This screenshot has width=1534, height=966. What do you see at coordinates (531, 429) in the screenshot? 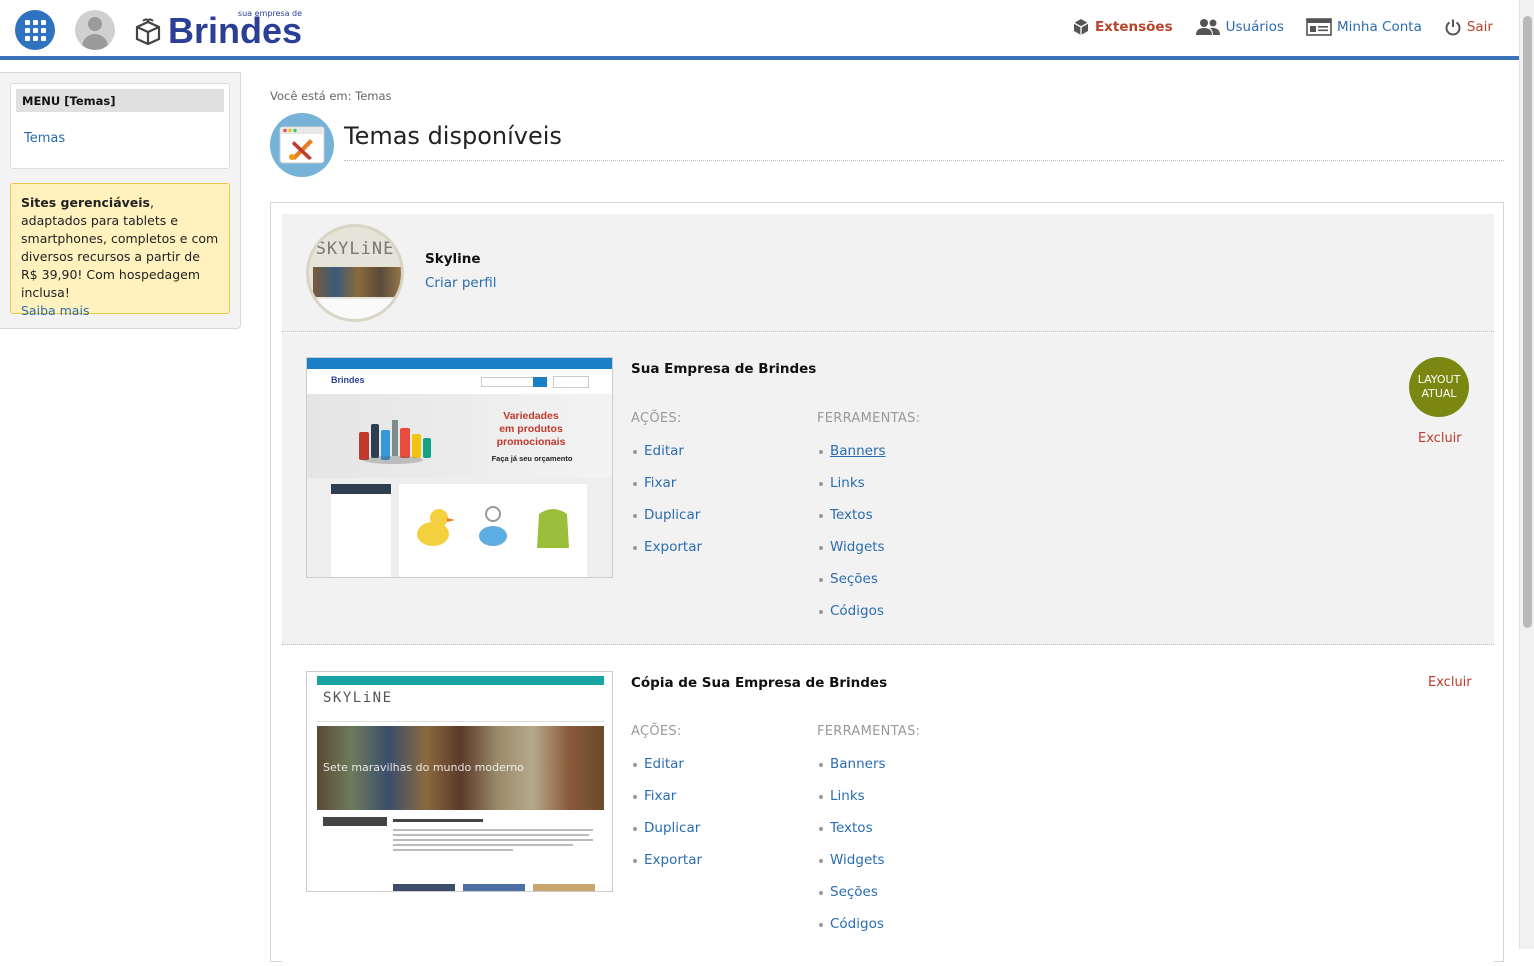
I see `banner-line-2: em produtos` at bounding box center [531, 429].